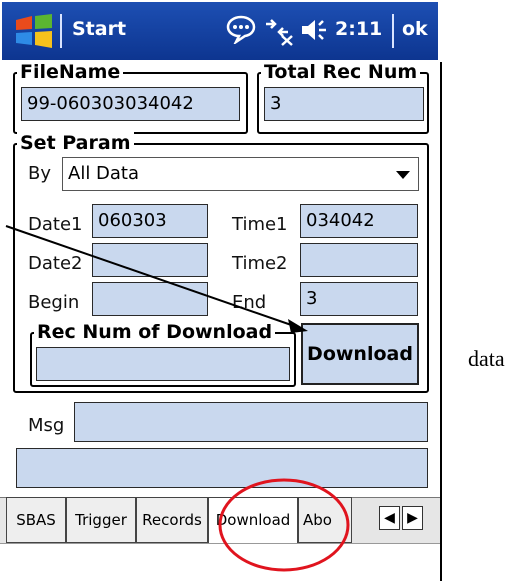  Describe the element at coordinates (153, 277) in the screenshot. I see `annotation-arrow-line` at that location.